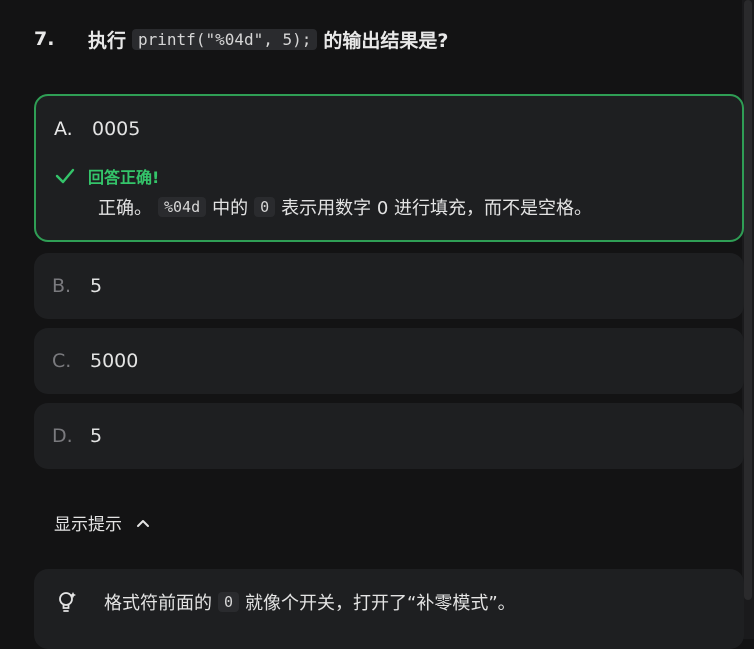  I want to click on option-b-row: B. 5, so click(77, 286).